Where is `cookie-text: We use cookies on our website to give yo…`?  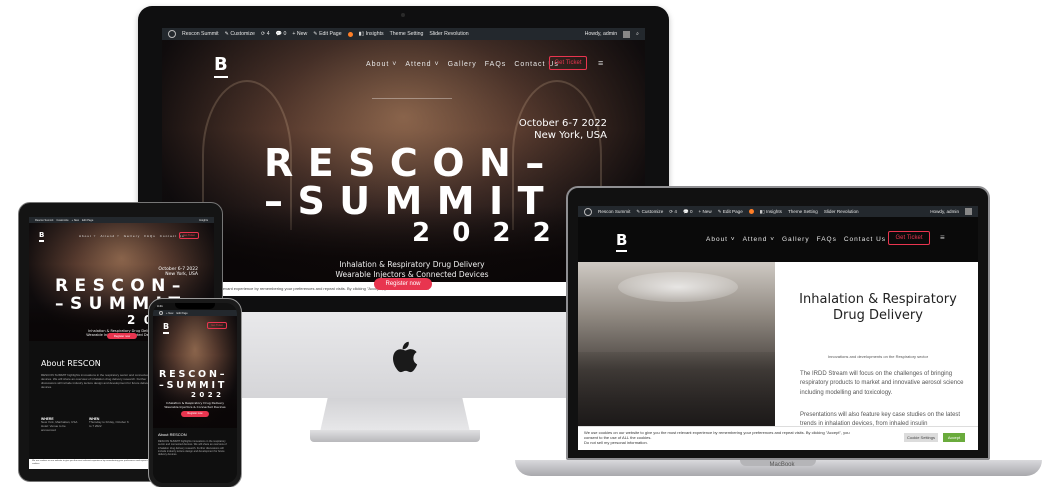
cookie-text: We use cookies on our website to give yo… is located at coordinates (717, 435).